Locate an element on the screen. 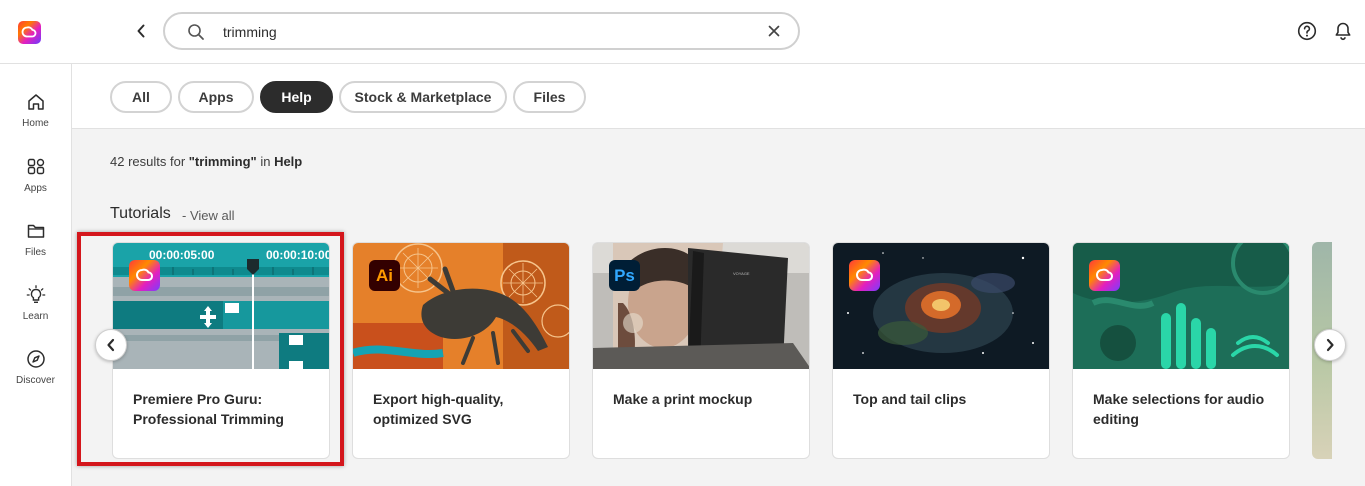  chevron-right-icon is located at coordinates (1330, 345).